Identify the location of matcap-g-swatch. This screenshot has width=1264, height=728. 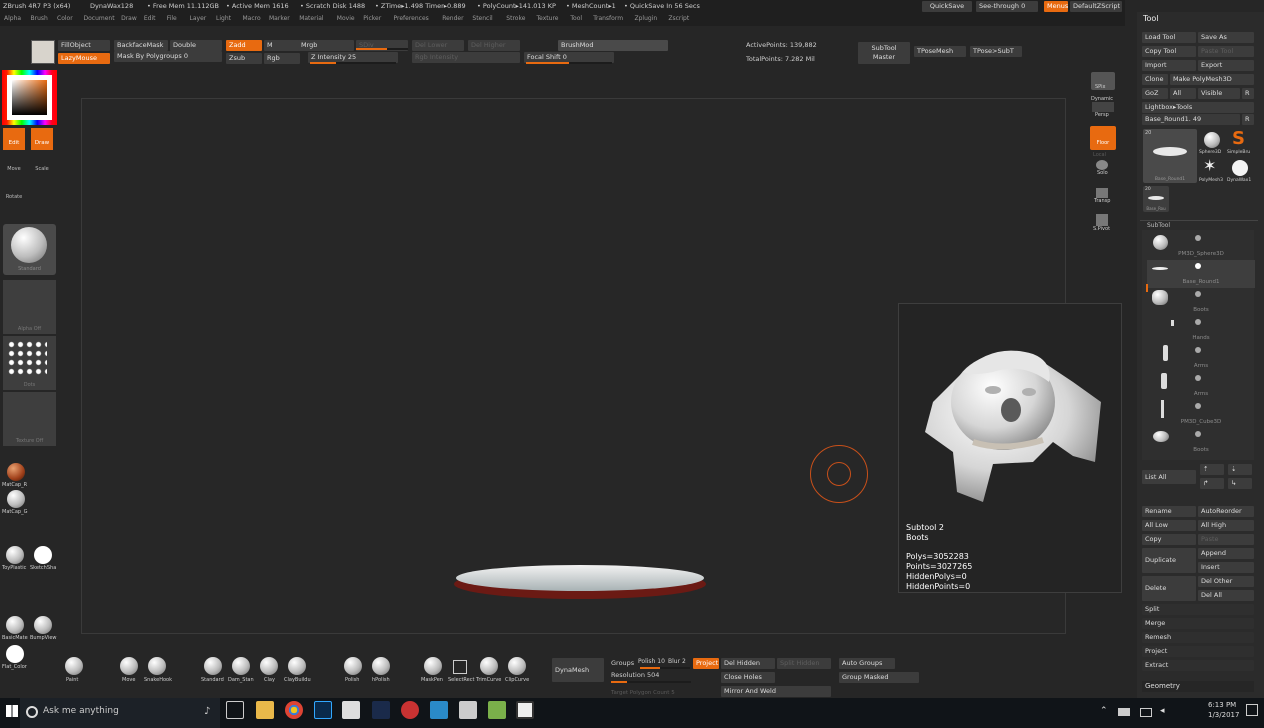
(16, 499).